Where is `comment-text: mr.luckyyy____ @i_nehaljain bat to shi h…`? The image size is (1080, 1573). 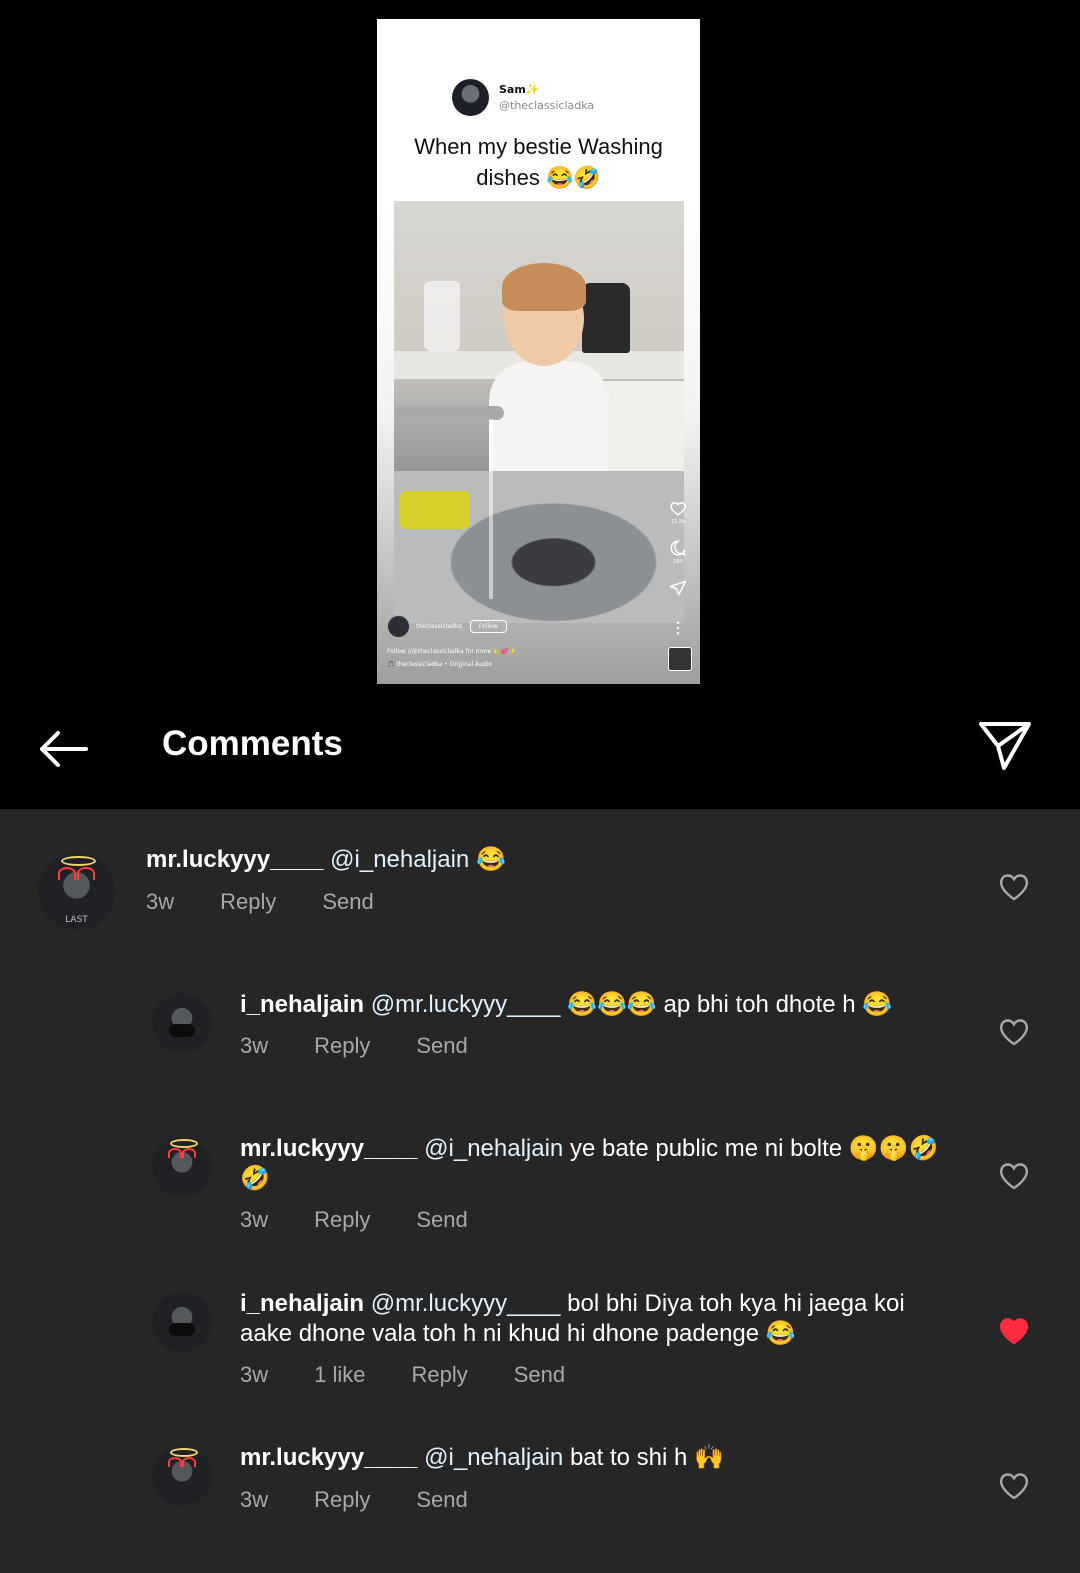 comment-text: mr.luckyyy____ @i_nehaljain bat to shi h… is located at coordinates (482, 1458).